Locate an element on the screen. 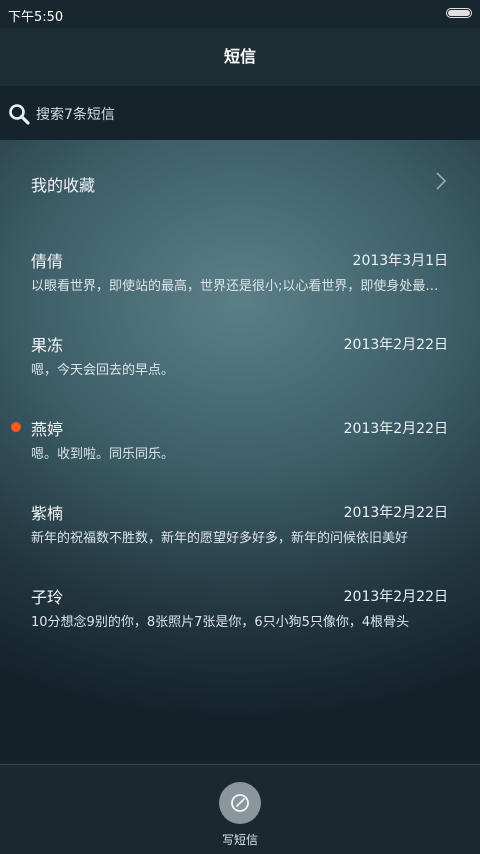 The image size is (480, 854). bottom-bar: 写短信 is located at coordinates (240, 809).